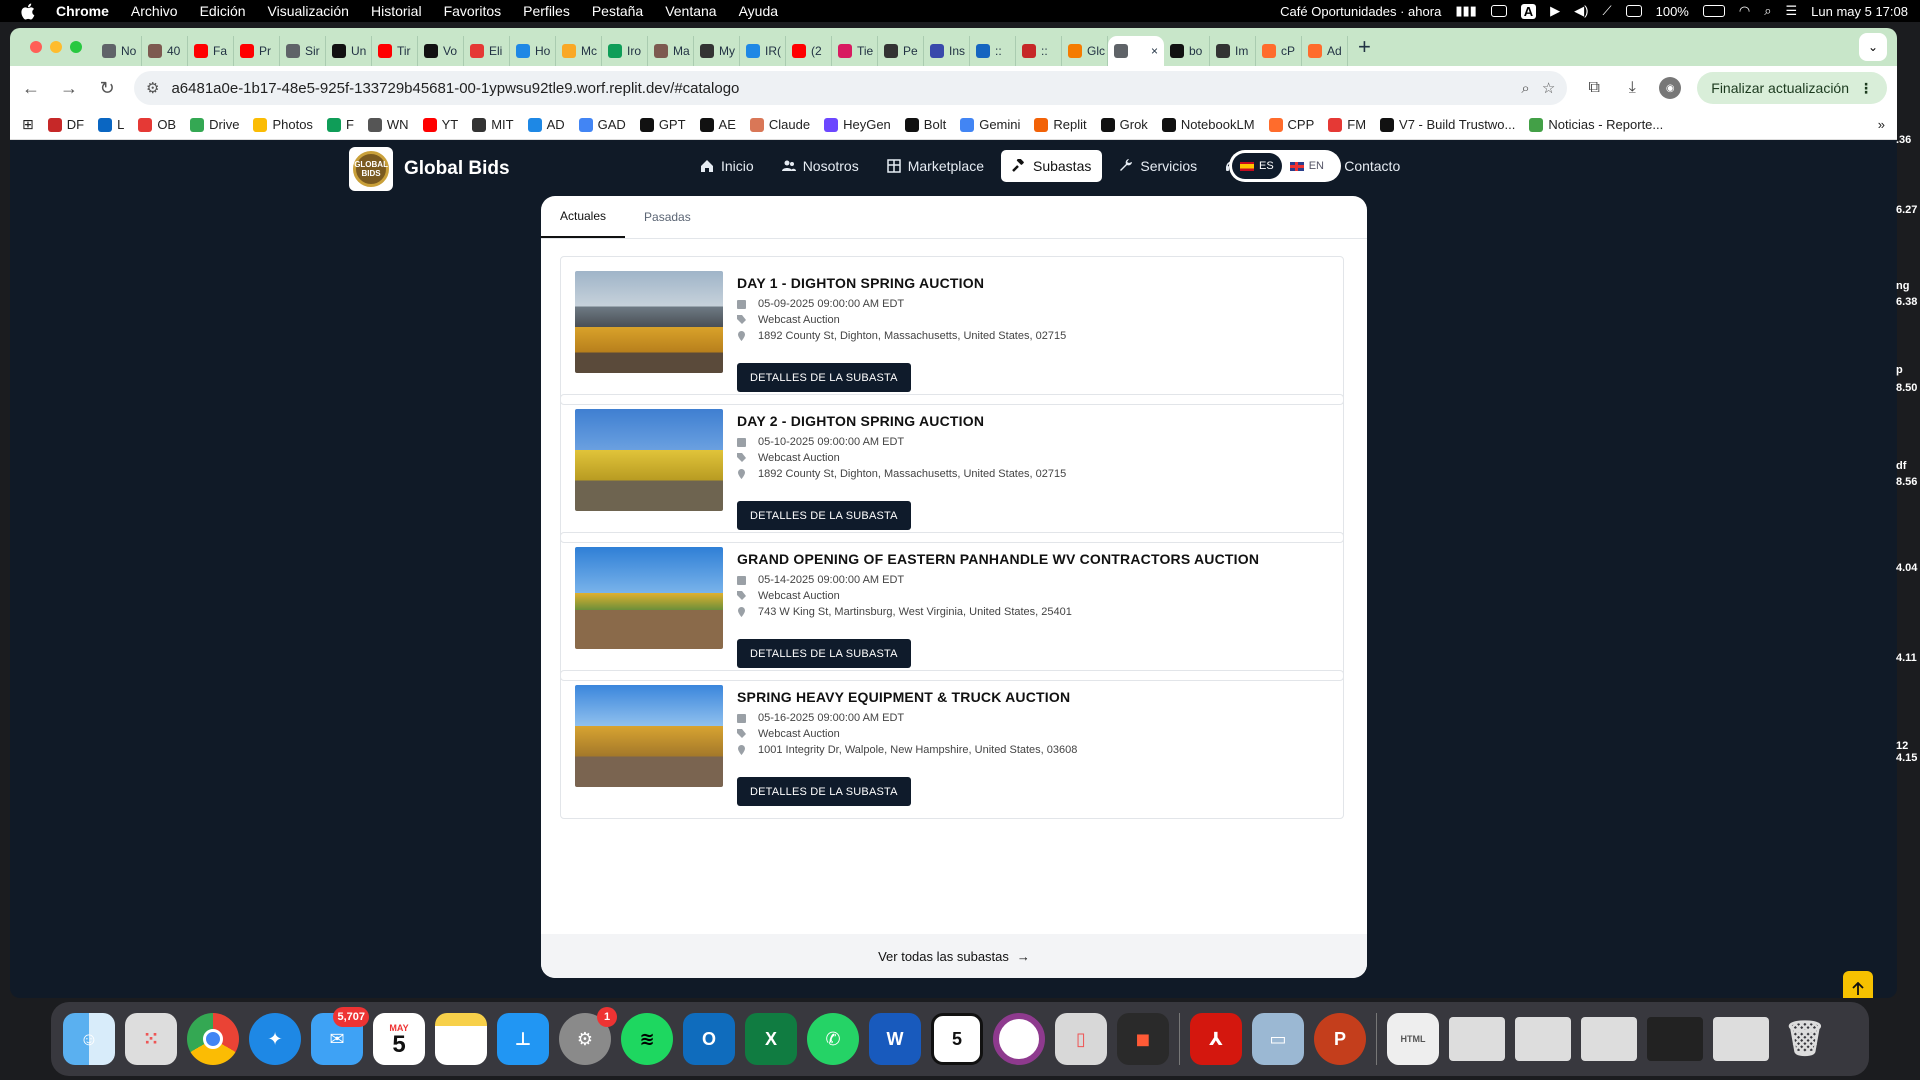 This screenshot has width=1920, height=1080. What do you see at coordinates (28, 124) in the screenshot?
I see `apps-grid-icon: ⊞` at bounding box center [28, 124].